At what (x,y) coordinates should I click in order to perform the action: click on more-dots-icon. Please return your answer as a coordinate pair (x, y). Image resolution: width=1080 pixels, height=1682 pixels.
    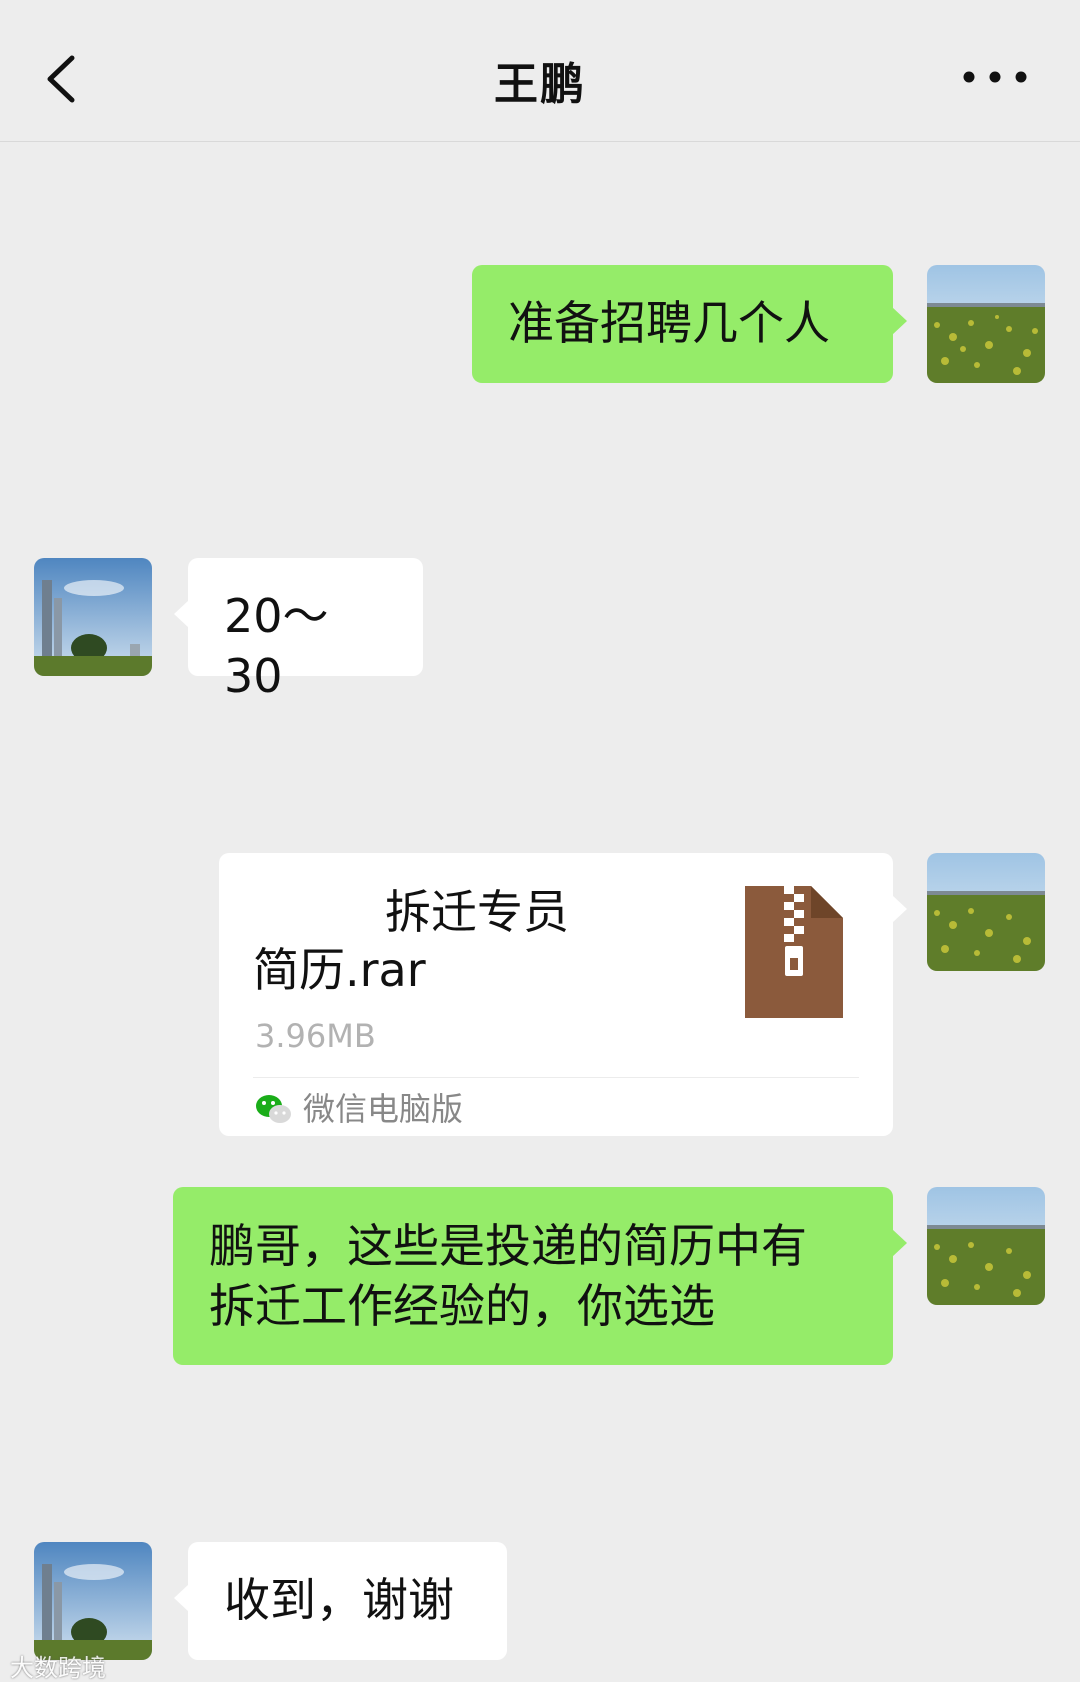
    Looking at the image, I should click on (995, 77).